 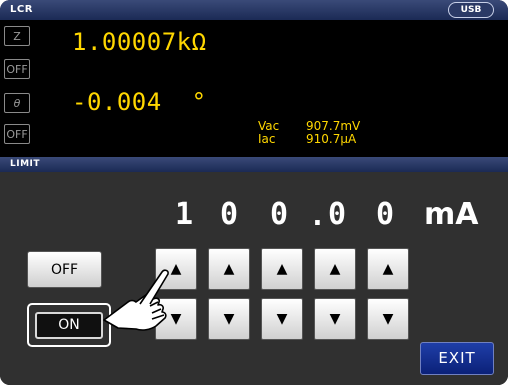 What do you see at coordinates (457, 358) in the screenshot?
I see `exit-button: EXIT` at bounding box center [457, 358].